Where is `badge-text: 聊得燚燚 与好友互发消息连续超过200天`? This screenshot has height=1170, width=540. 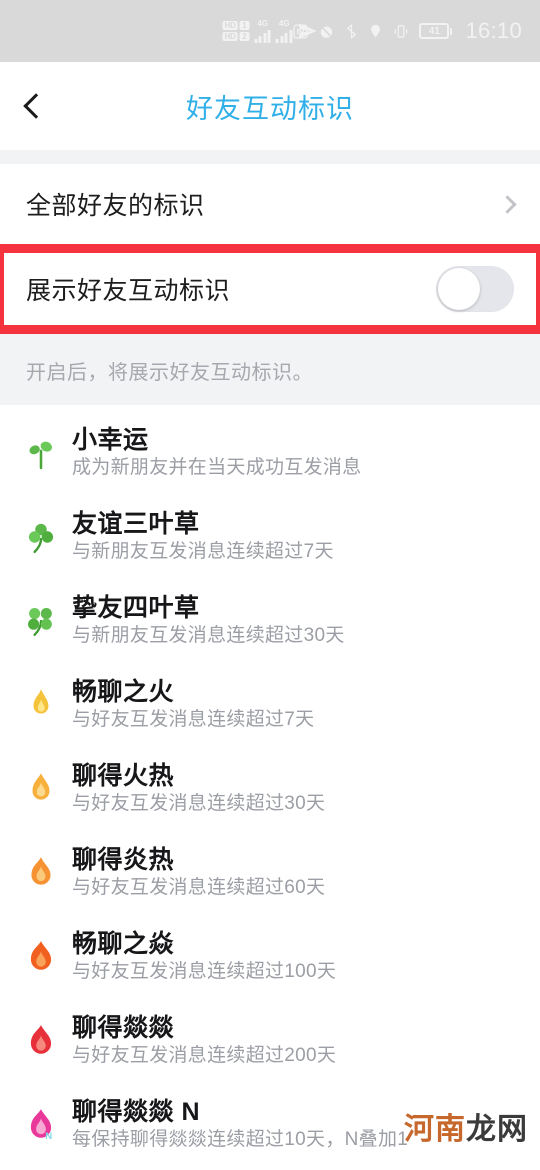 badge-text: 聊得燚燚 与好友互发消息连续超过200天 is located at coordinates (204, 1041).